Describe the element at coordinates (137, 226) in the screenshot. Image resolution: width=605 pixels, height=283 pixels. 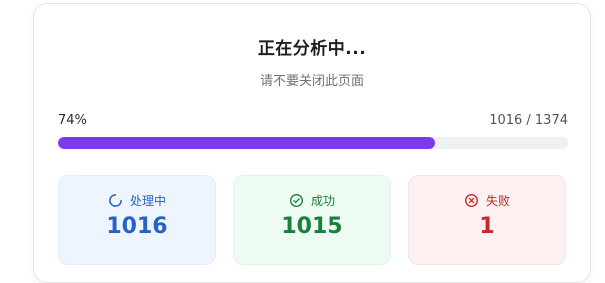
I see `stat-processing-value: 1016` at that location.